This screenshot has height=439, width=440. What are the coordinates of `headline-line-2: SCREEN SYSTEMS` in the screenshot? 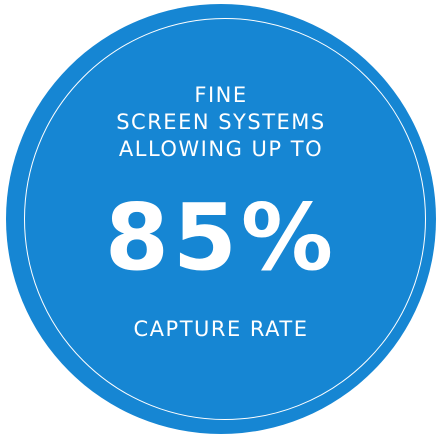 It's located at (221, 122).